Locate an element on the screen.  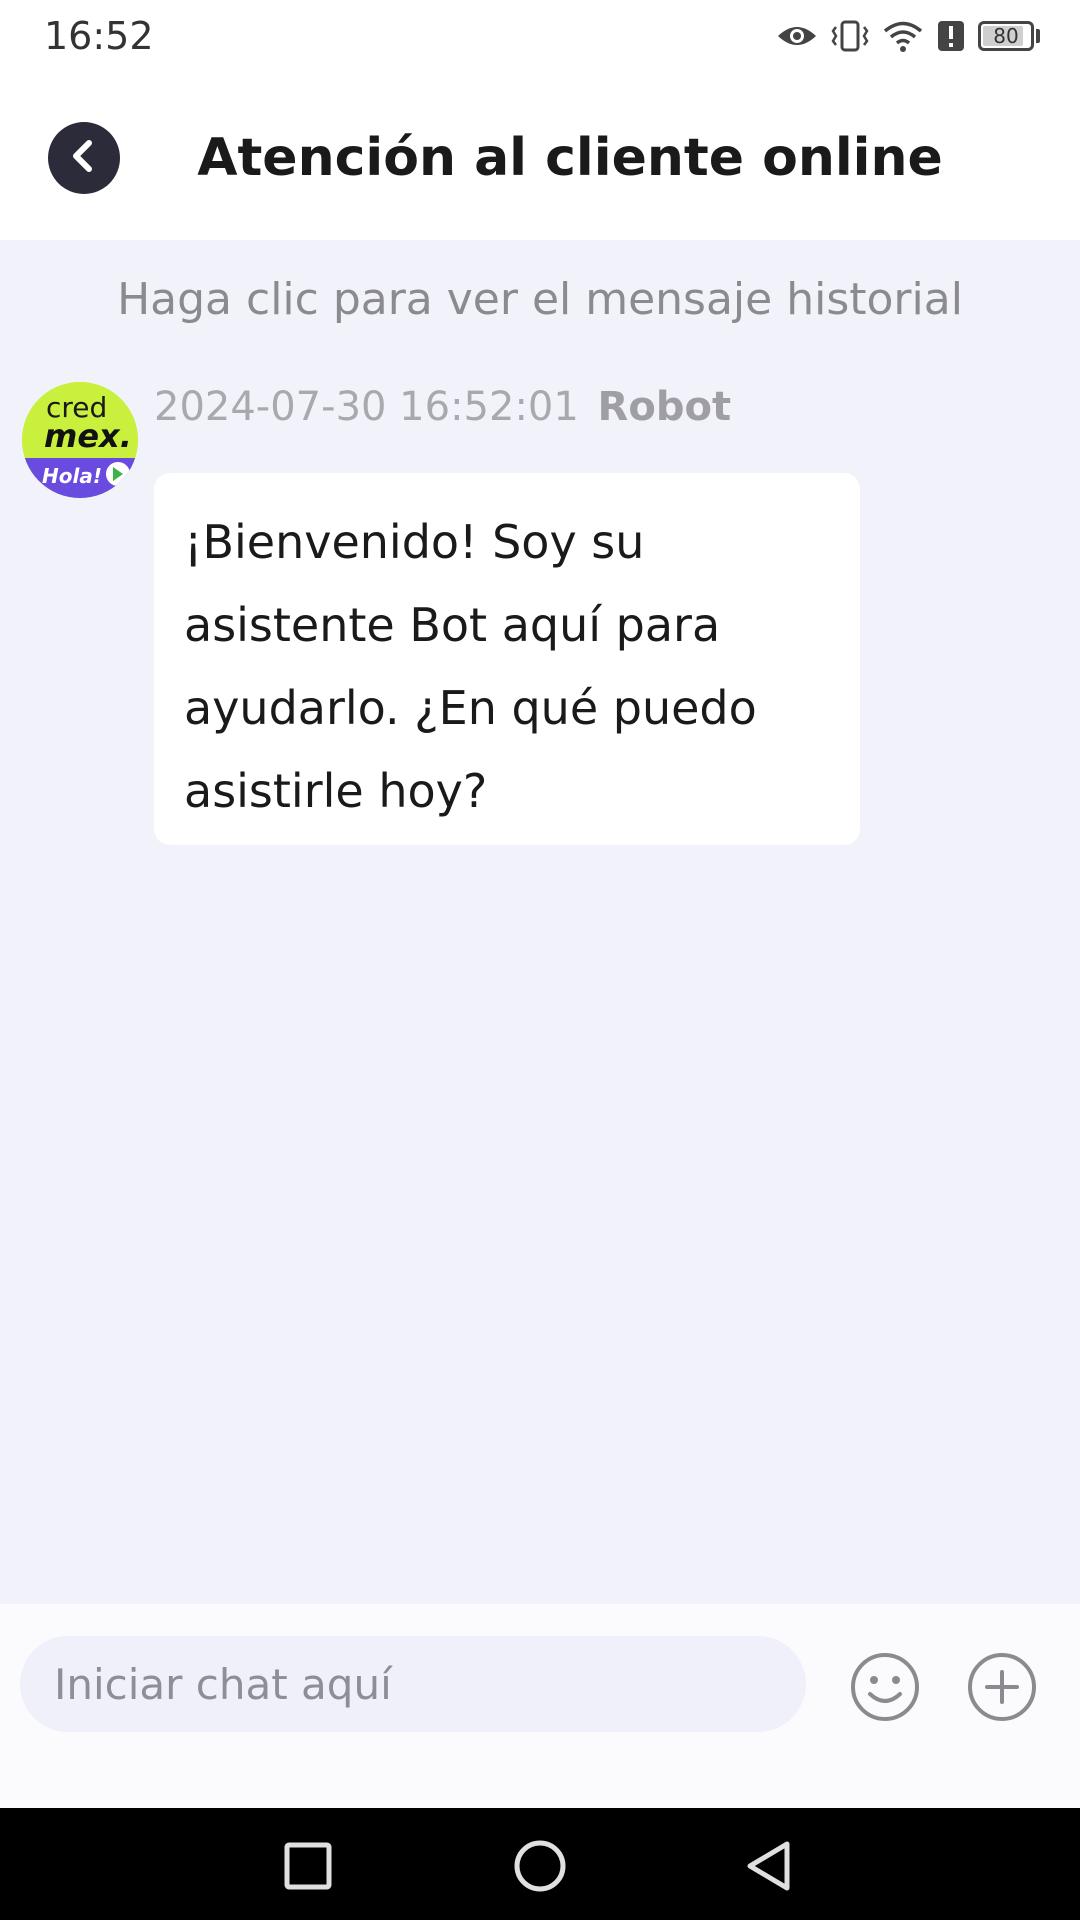
battery-level: 80 is located at coordinates (1006, 36).